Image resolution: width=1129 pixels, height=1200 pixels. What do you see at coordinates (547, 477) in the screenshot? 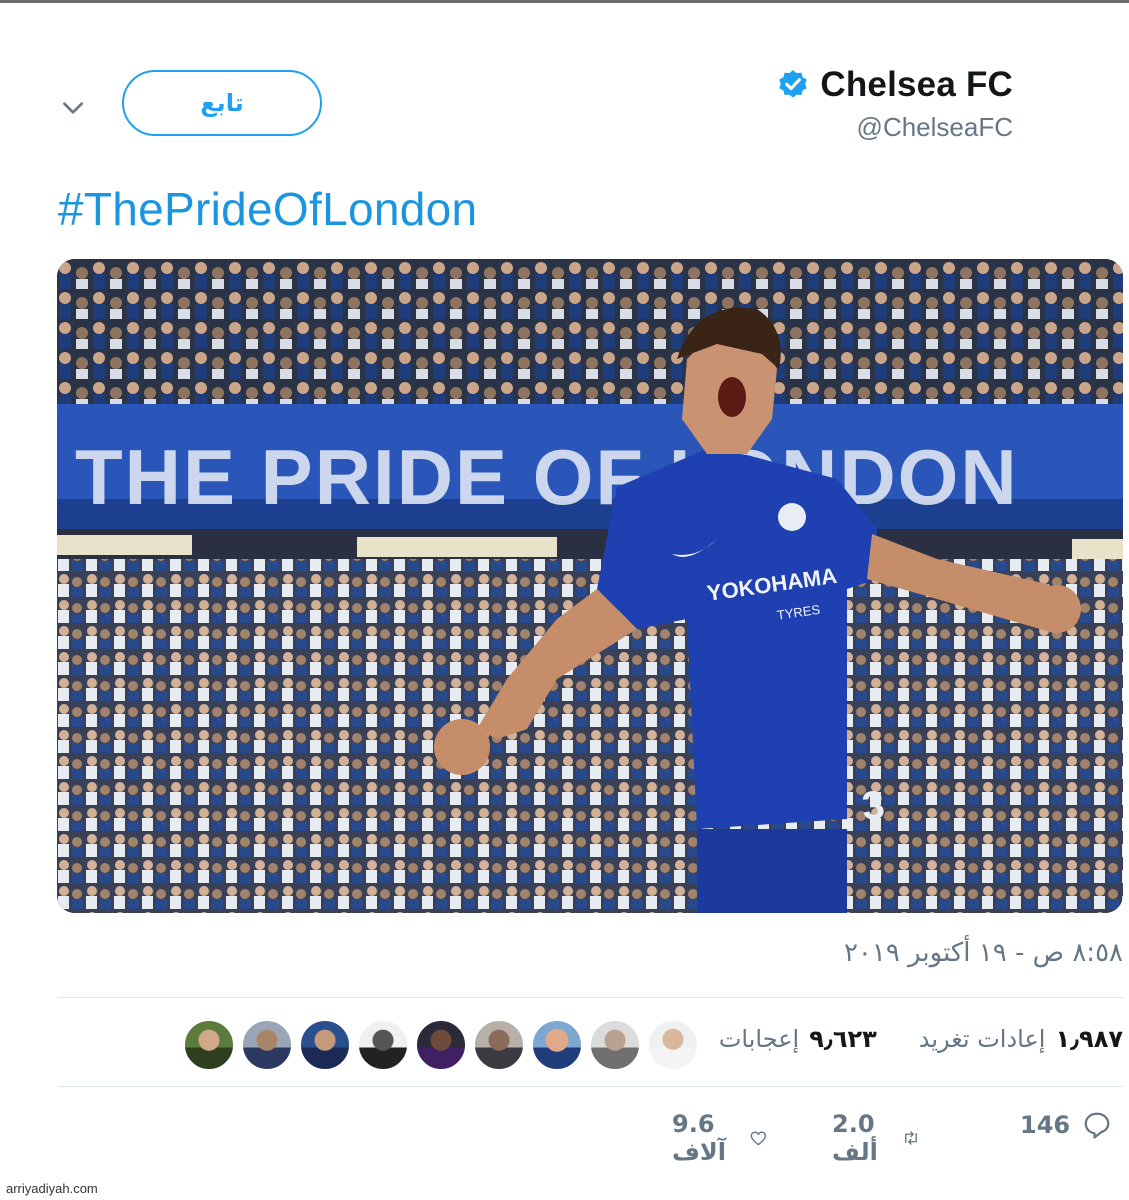
I see `banner-text: THE PRIDE OF LONDON` at bounding box center [547, 477].